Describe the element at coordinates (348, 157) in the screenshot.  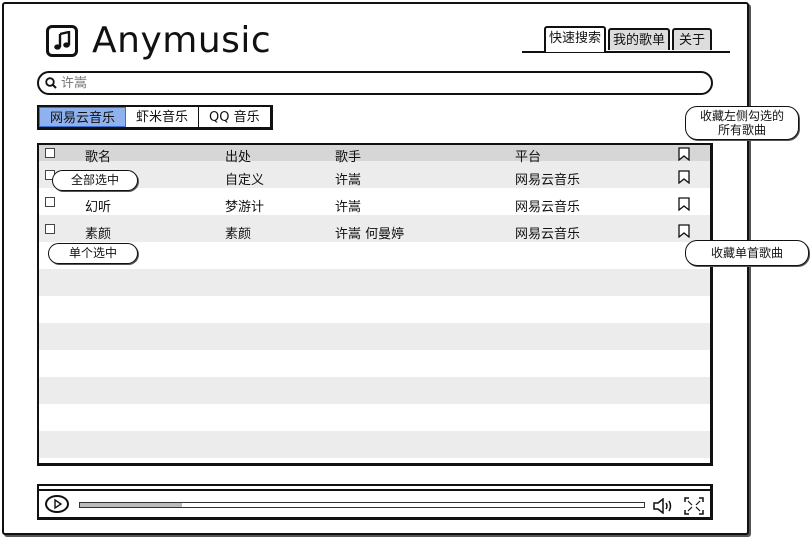
I see `header-singer: 歌手` at that location.